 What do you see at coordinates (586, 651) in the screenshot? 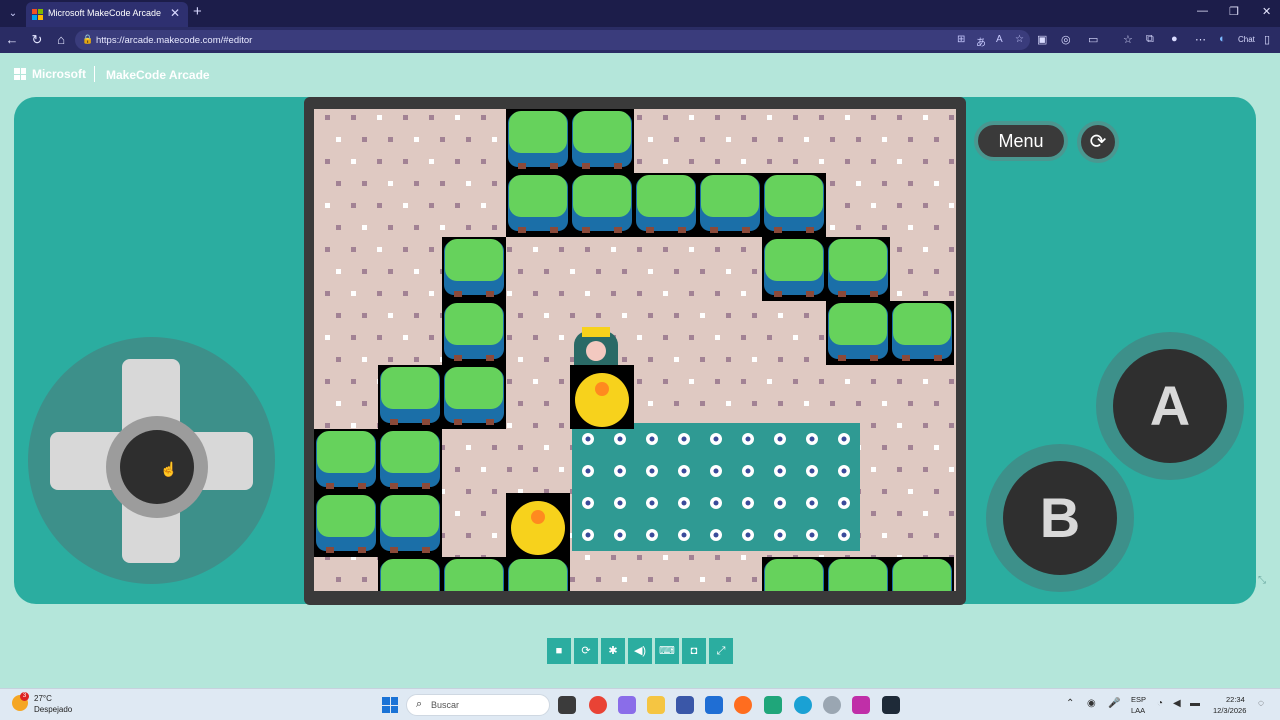
I see `restart-icon: ⟳` at bounding box center [586, 651].